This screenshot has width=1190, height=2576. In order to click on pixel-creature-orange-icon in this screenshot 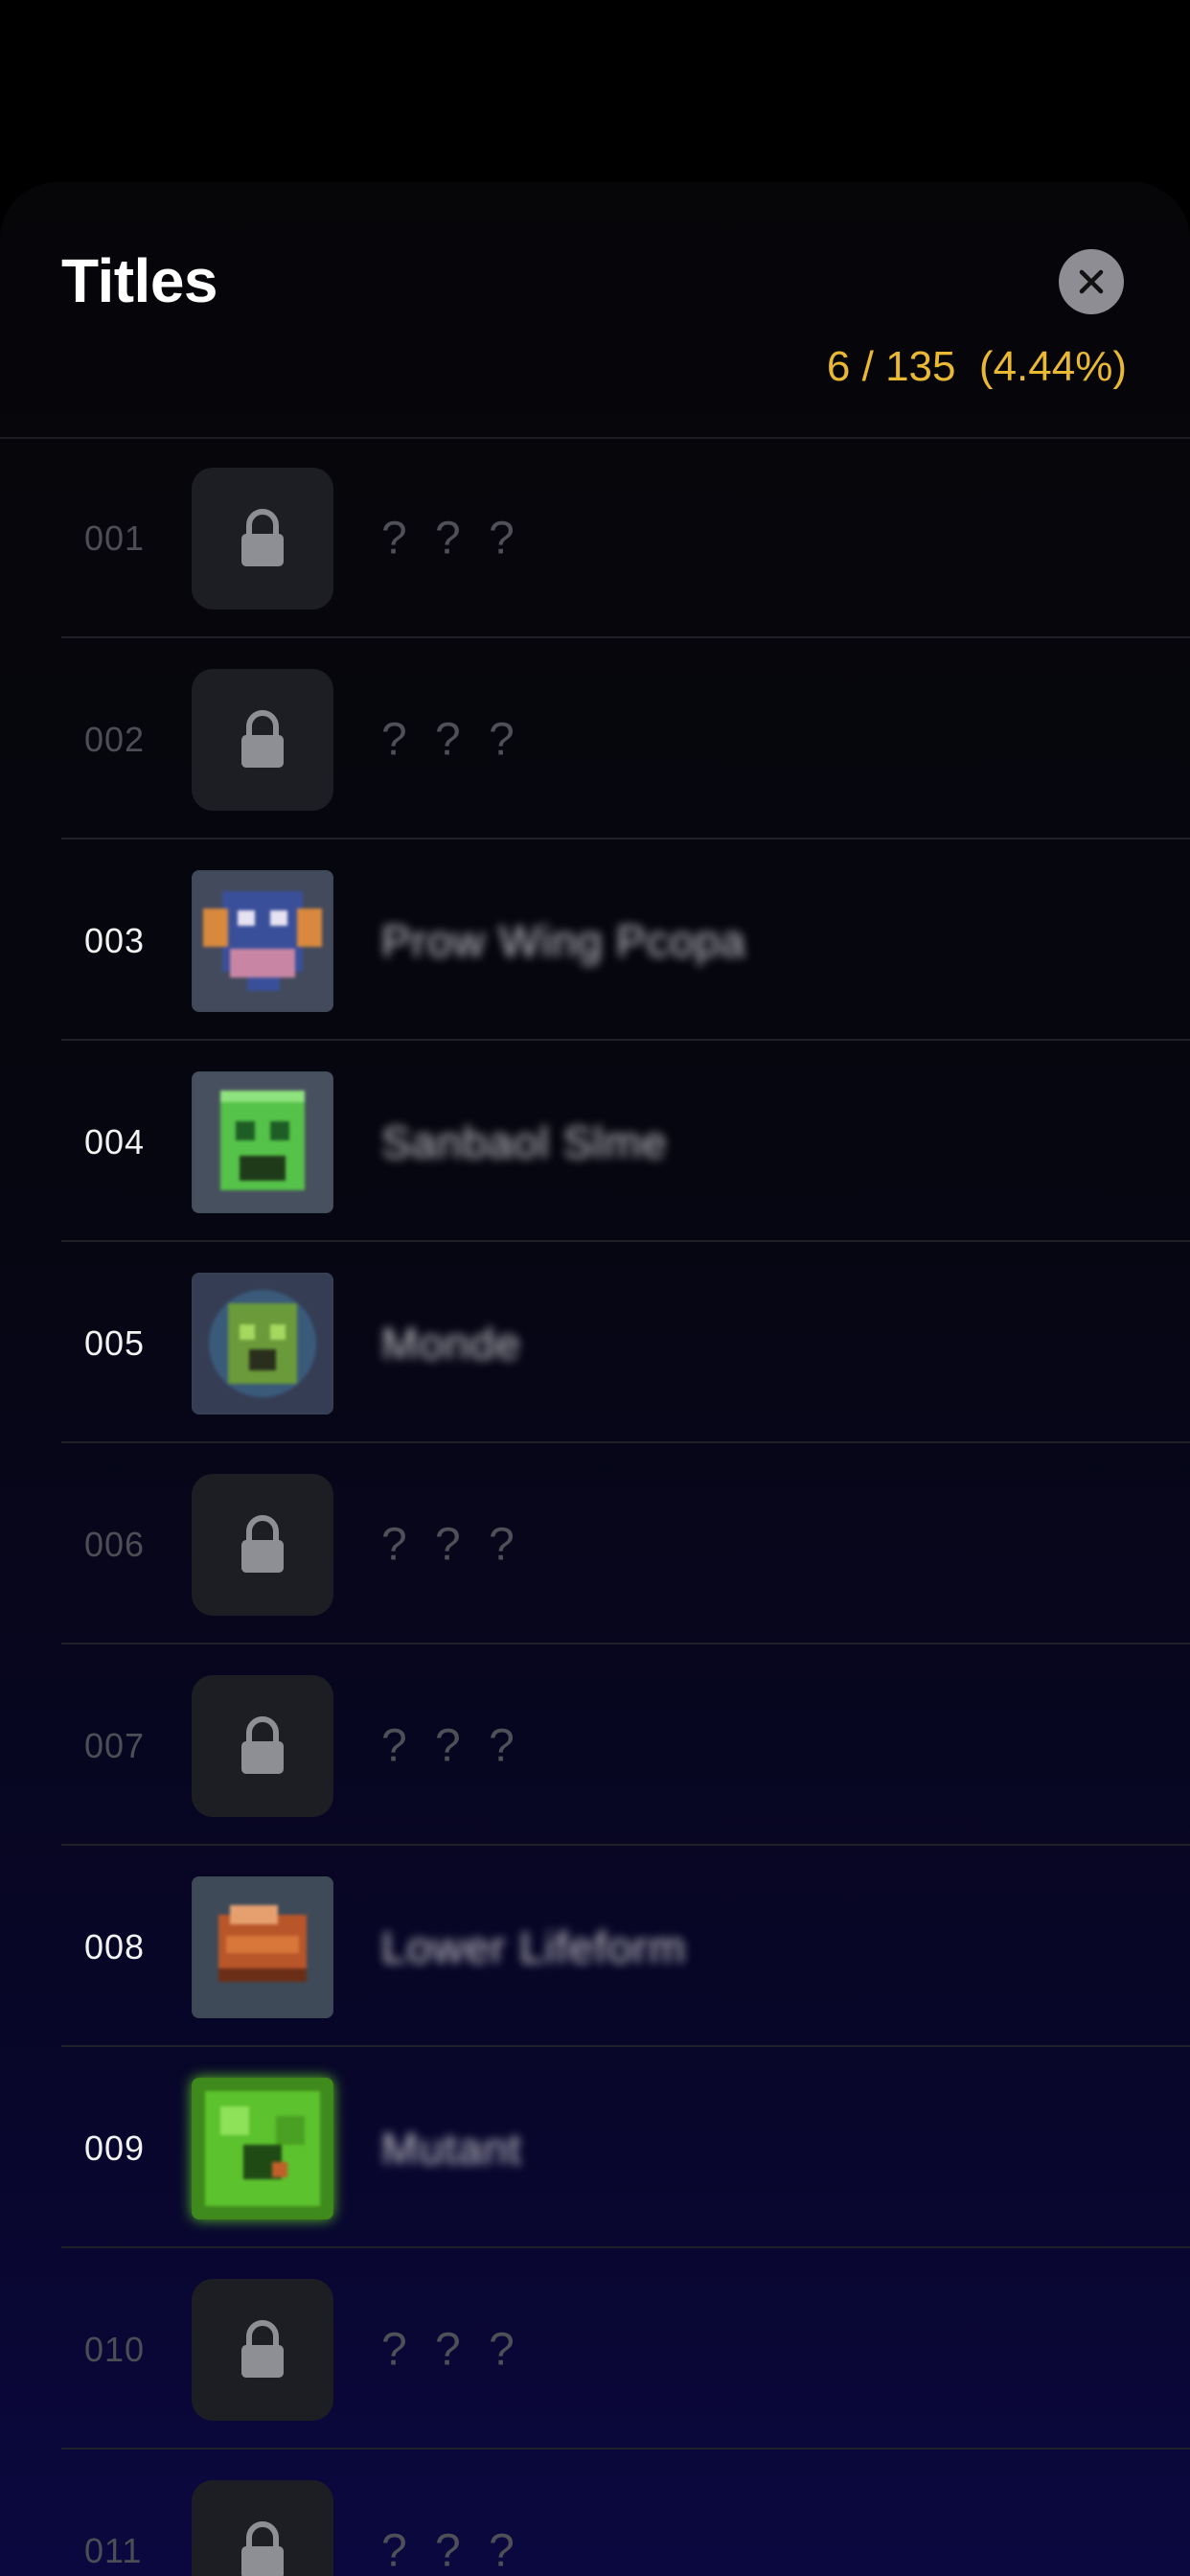, I will do `click(263, 1947)`.